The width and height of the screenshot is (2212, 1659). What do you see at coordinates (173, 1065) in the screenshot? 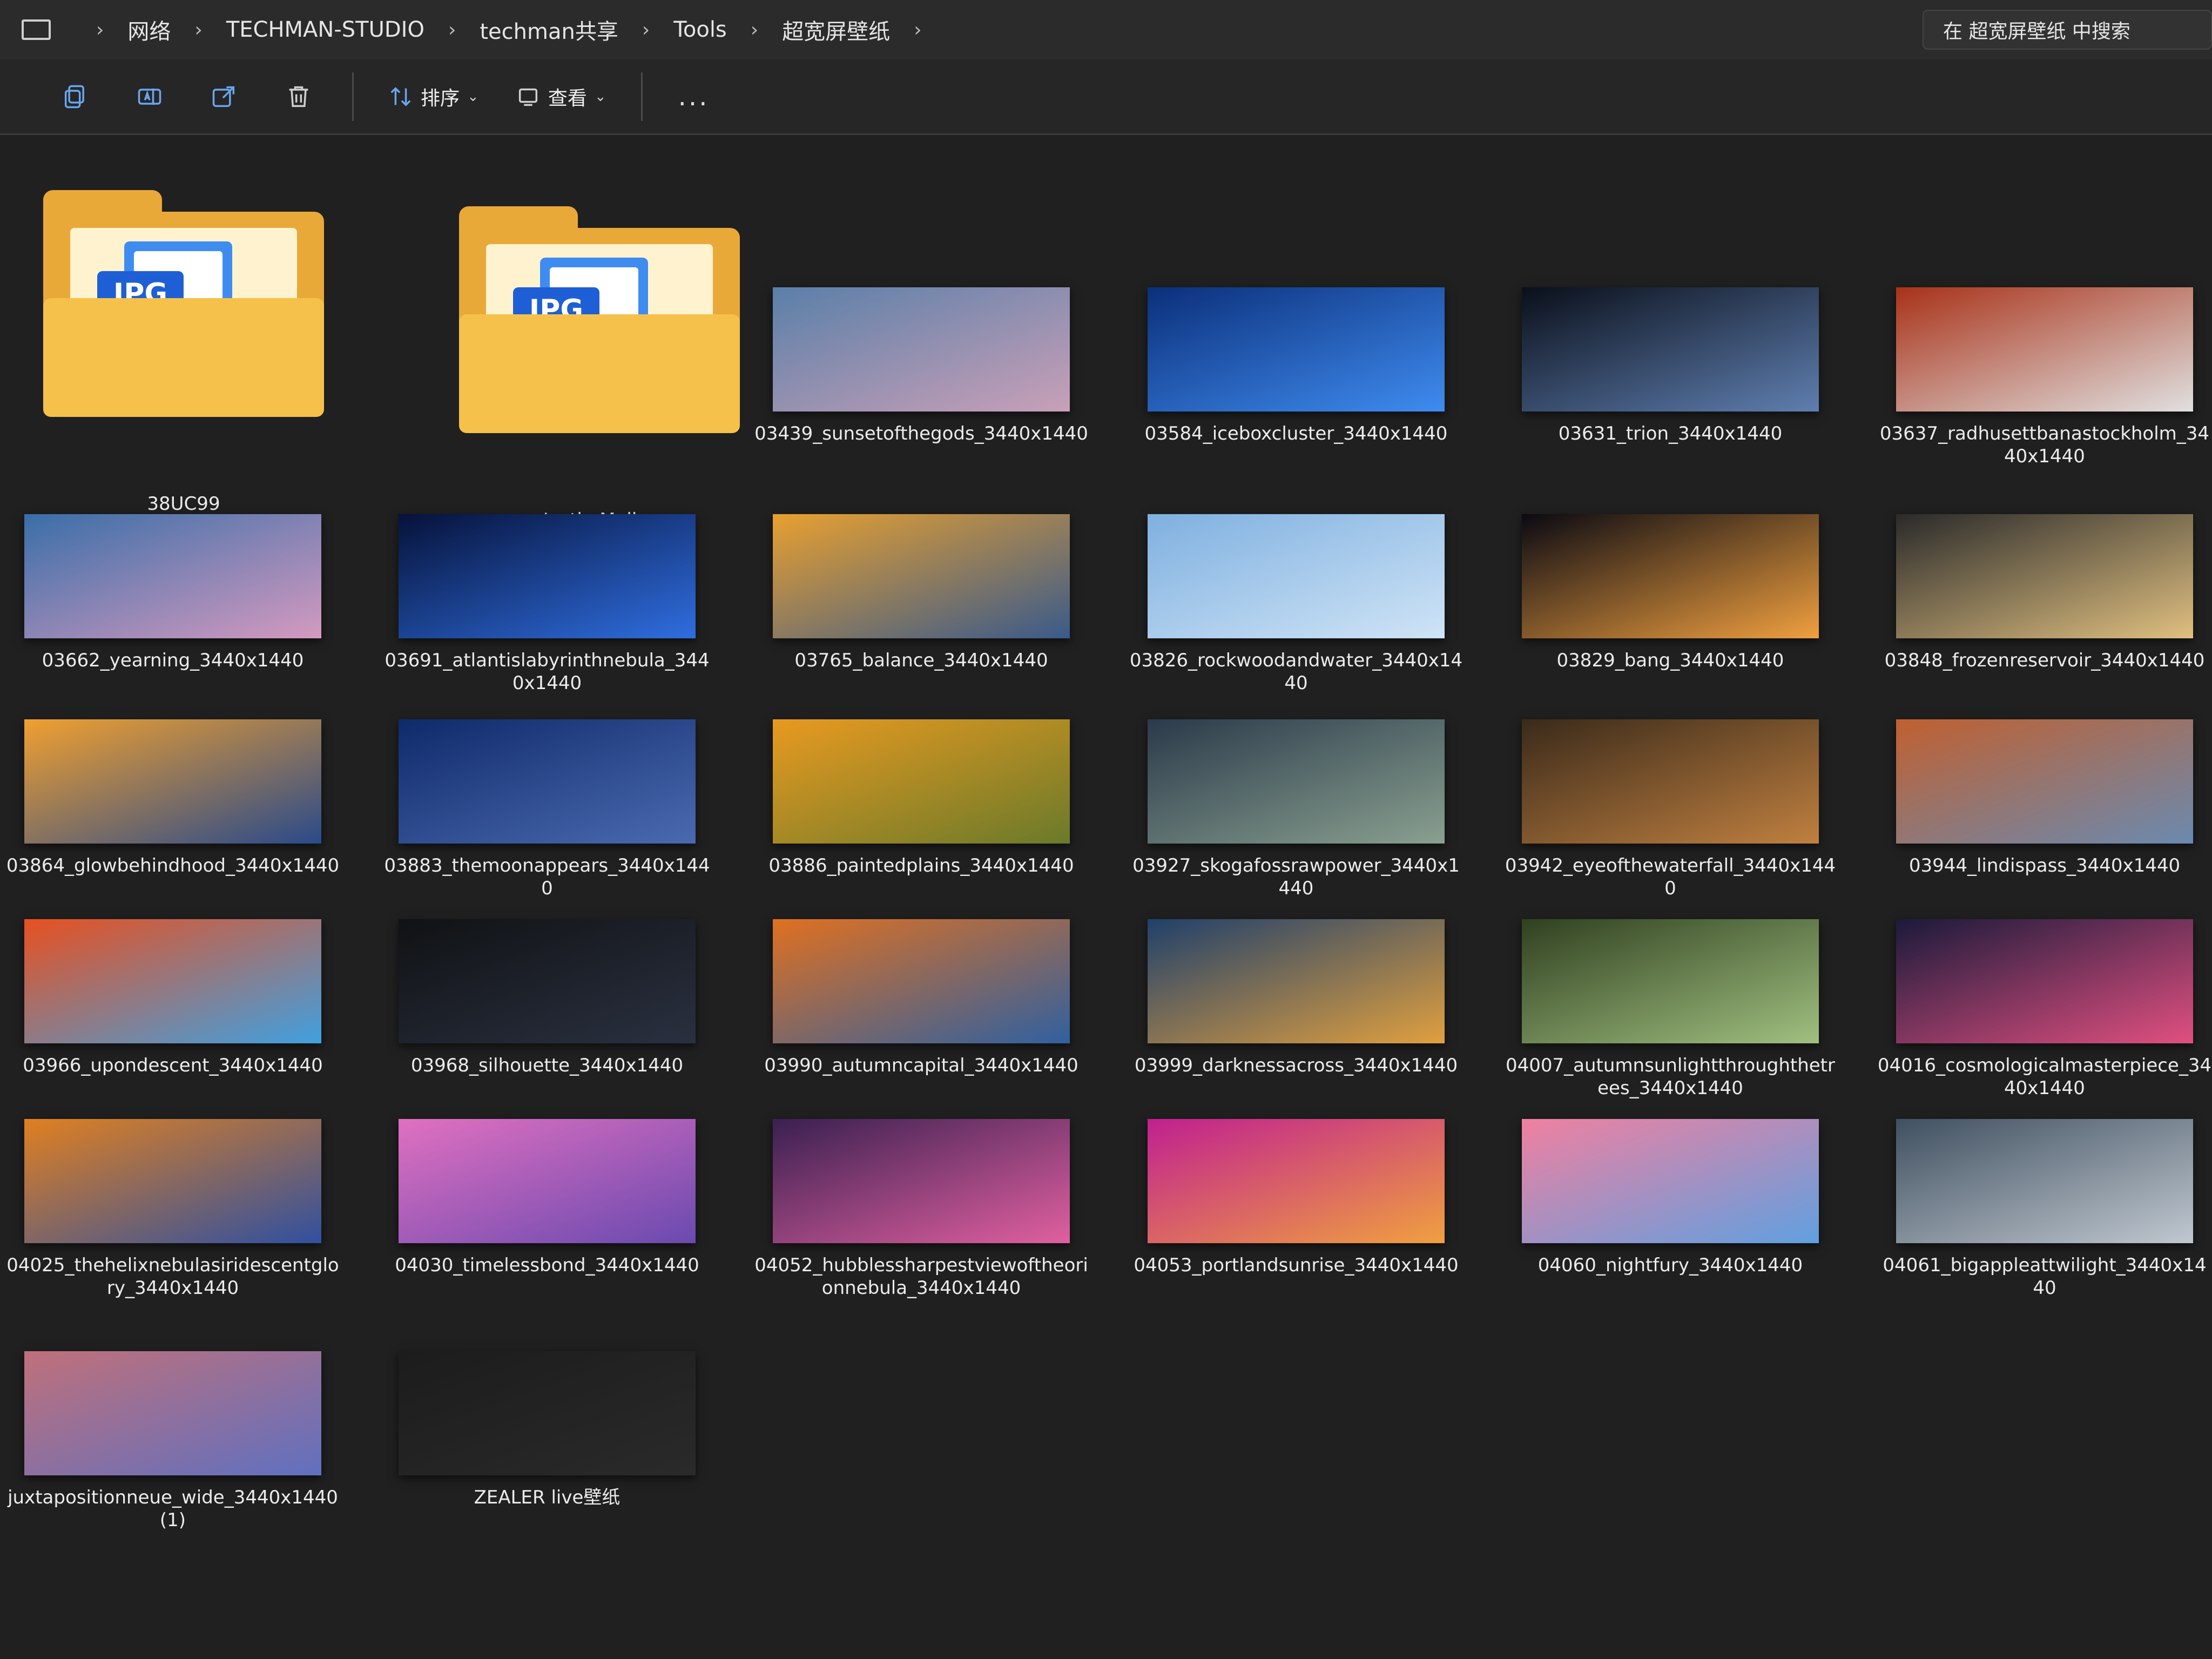
I see `file-name: 03966_upondescent_3440x1440` at bounding box center [173, 1065].